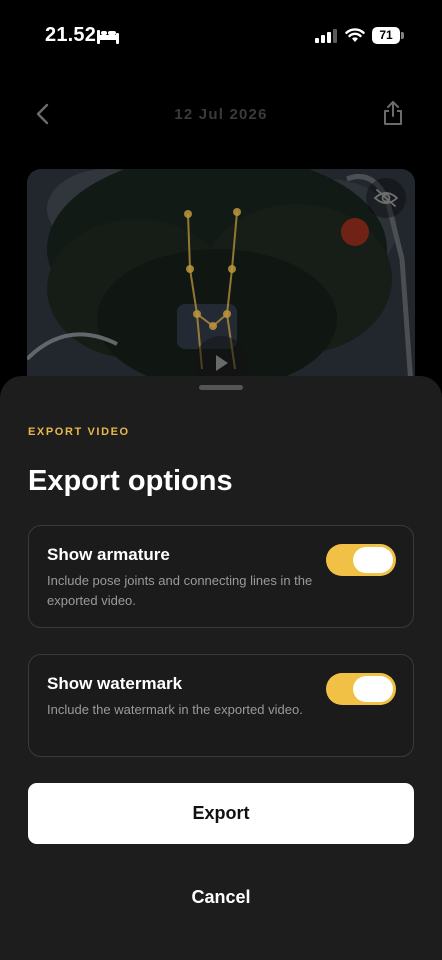 This screenshot has width=442, height=960. I want to click on battery-tip, so click(402, 35).